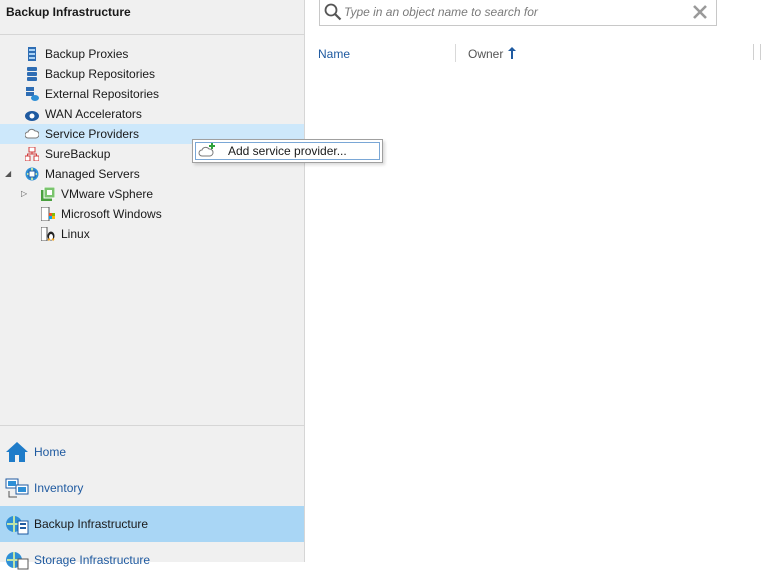 This screenshot has width=769, height=578. What do you see at coordinates (92, 134) in the screenshot?
I see `tree-item-label: Service Providers` at bounding box center [92, 134].